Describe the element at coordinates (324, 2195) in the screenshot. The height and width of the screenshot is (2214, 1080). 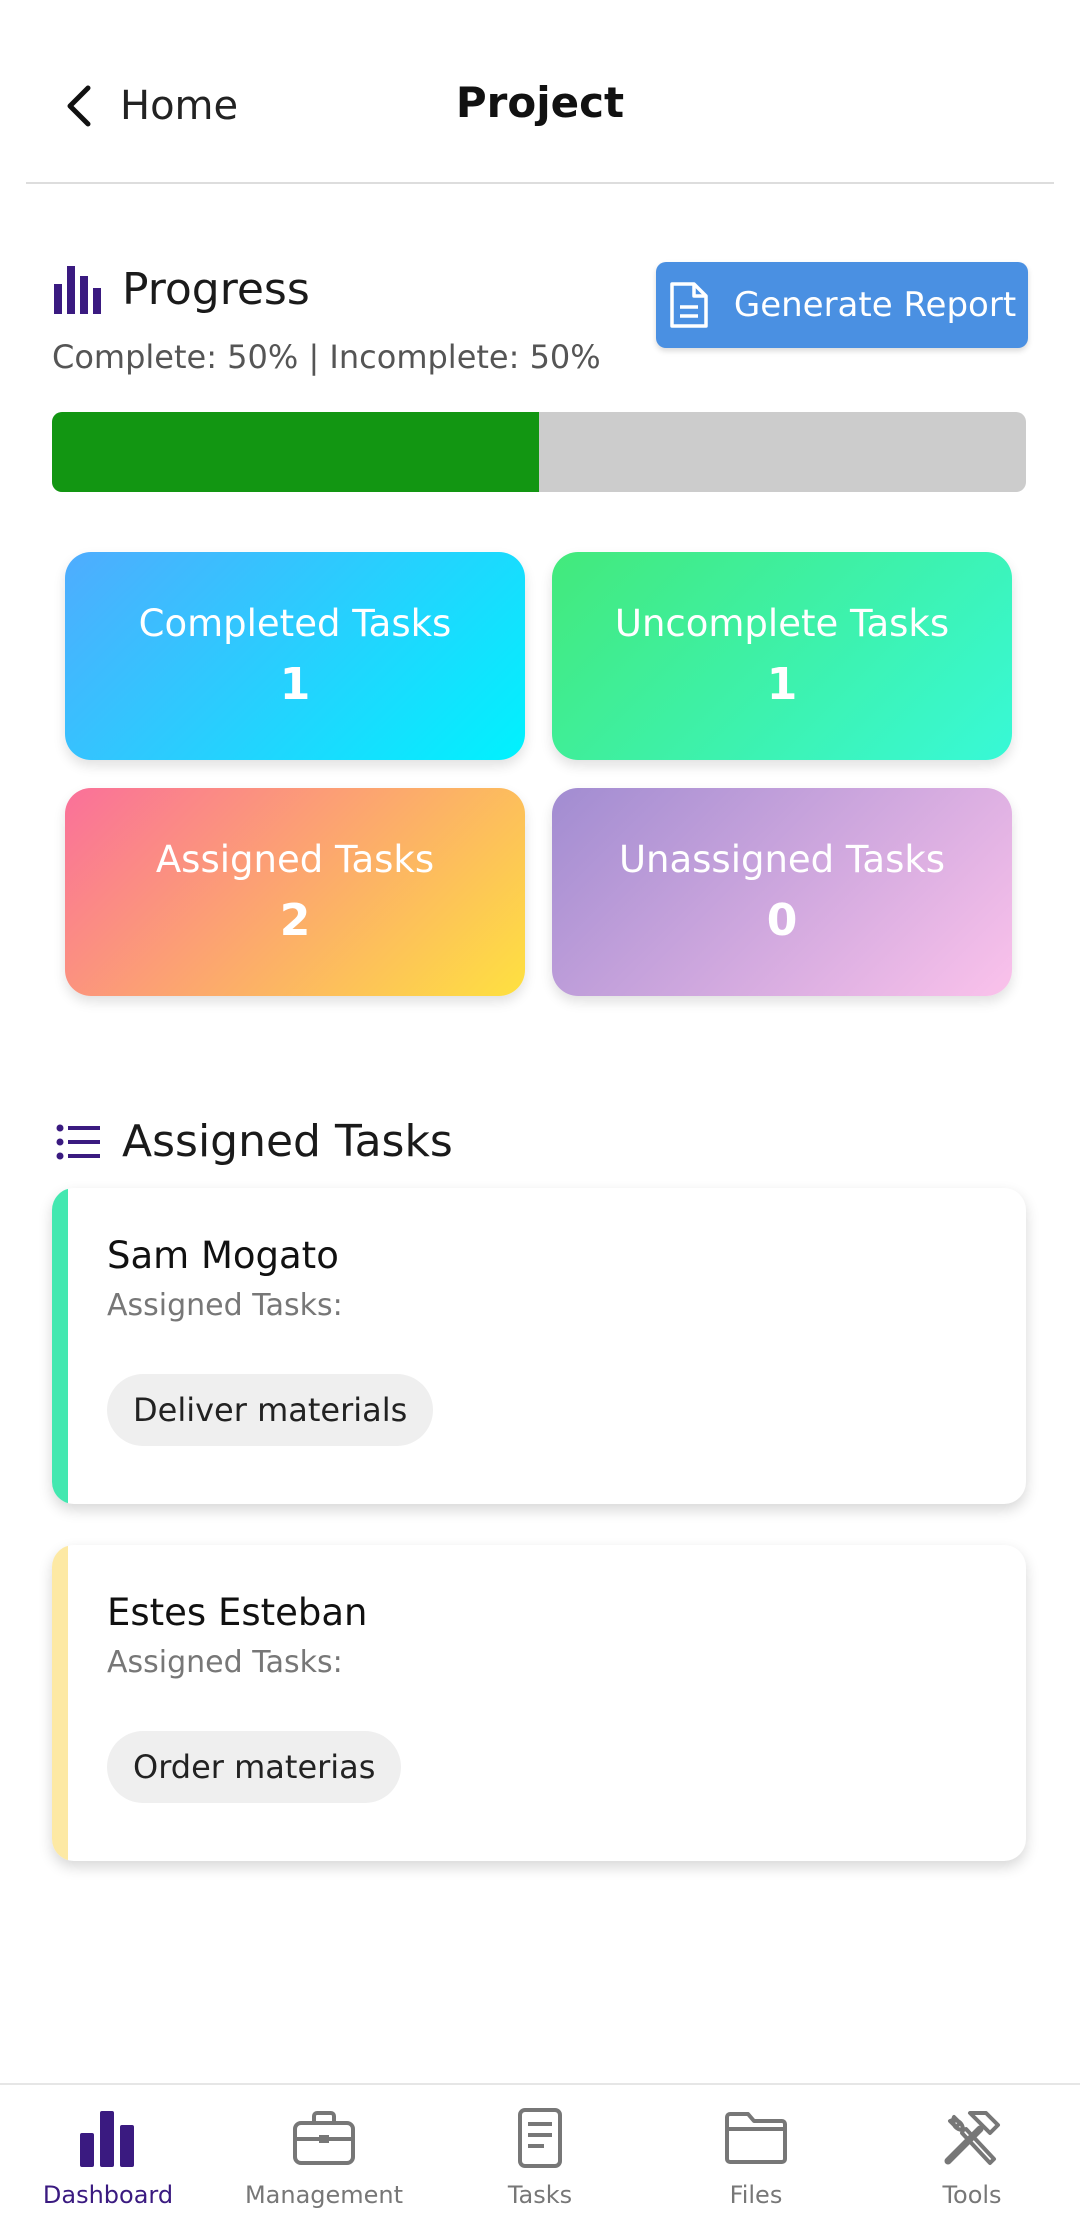
I see `nav-label: Management` at that location.